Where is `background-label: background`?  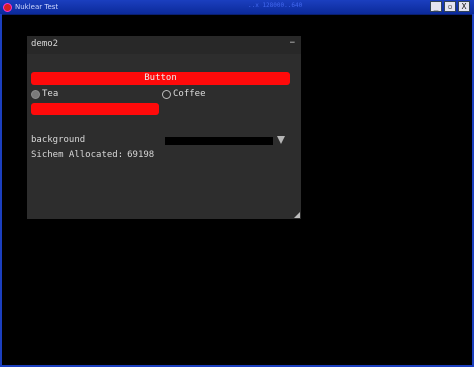
background-label: background is located at coordinates (58, 140).